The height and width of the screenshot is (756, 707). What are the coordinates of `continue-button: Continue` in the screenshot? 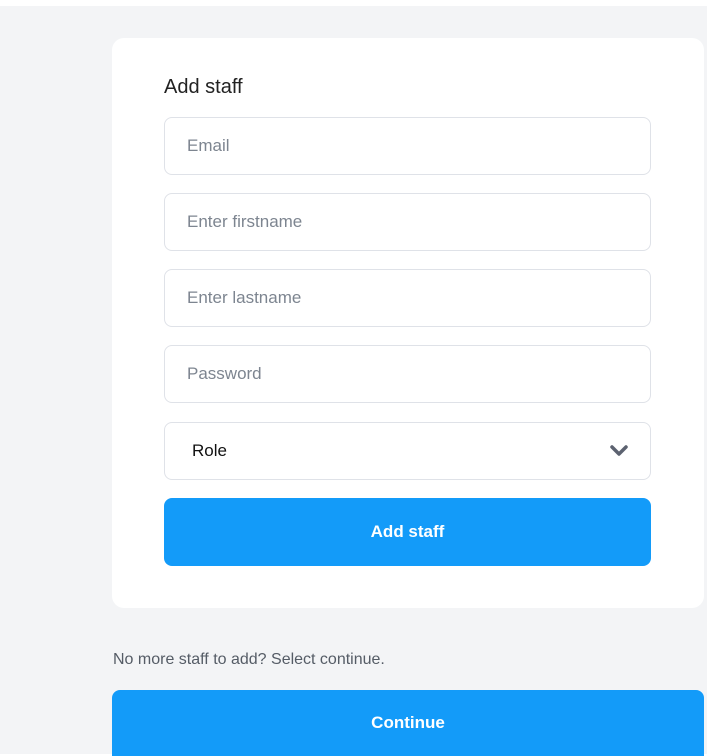 It's located at (408, 723).